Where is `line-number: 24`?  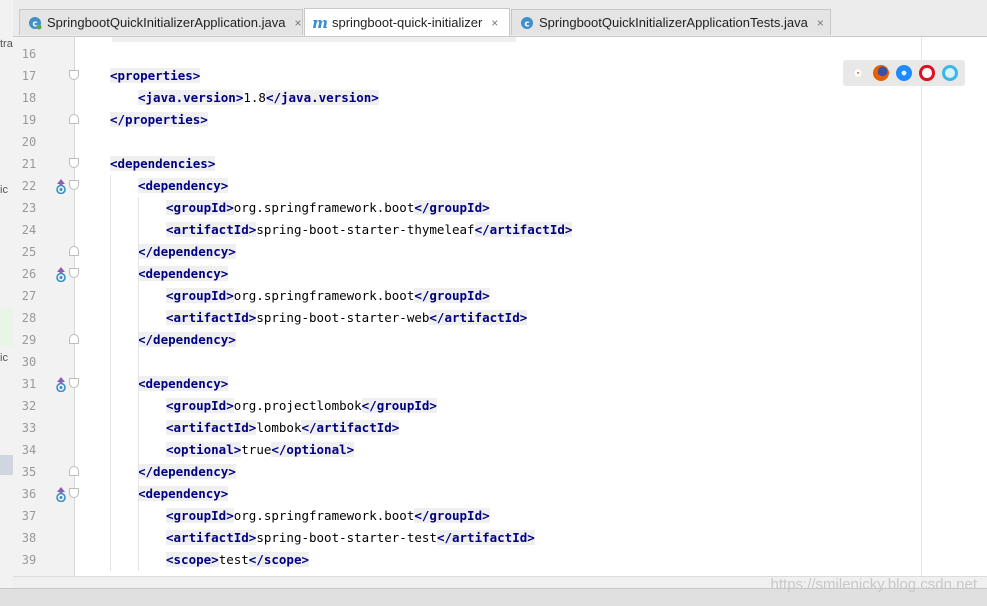 line-number: 24 is located at coordinates (29, 230).